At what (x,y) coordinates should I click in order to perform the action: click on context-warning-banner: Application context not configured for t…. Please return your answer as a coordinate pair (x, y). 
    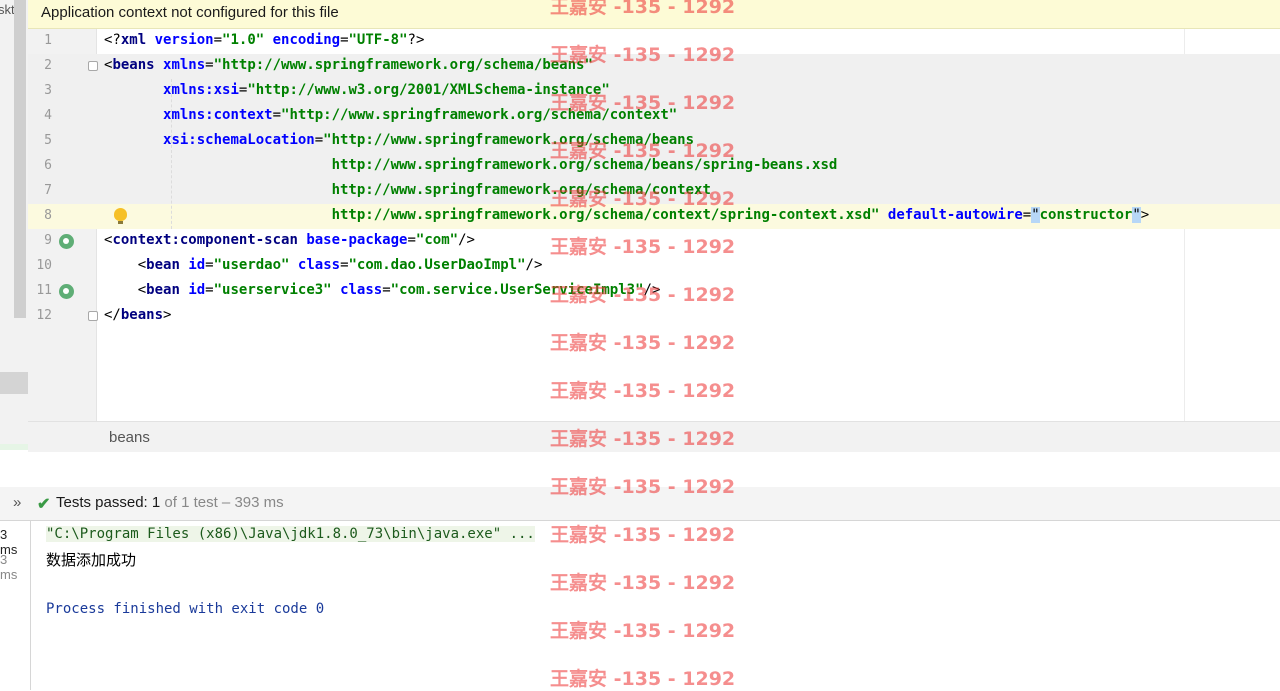
    Looking at the image, I should click on (654, 14).